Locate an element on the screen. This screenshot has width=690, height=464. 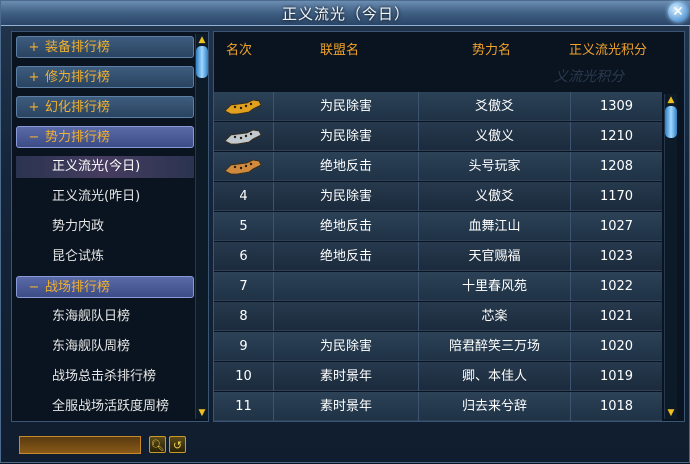
faction-cell: 天官赐福 is located at coordinates (495, 256).